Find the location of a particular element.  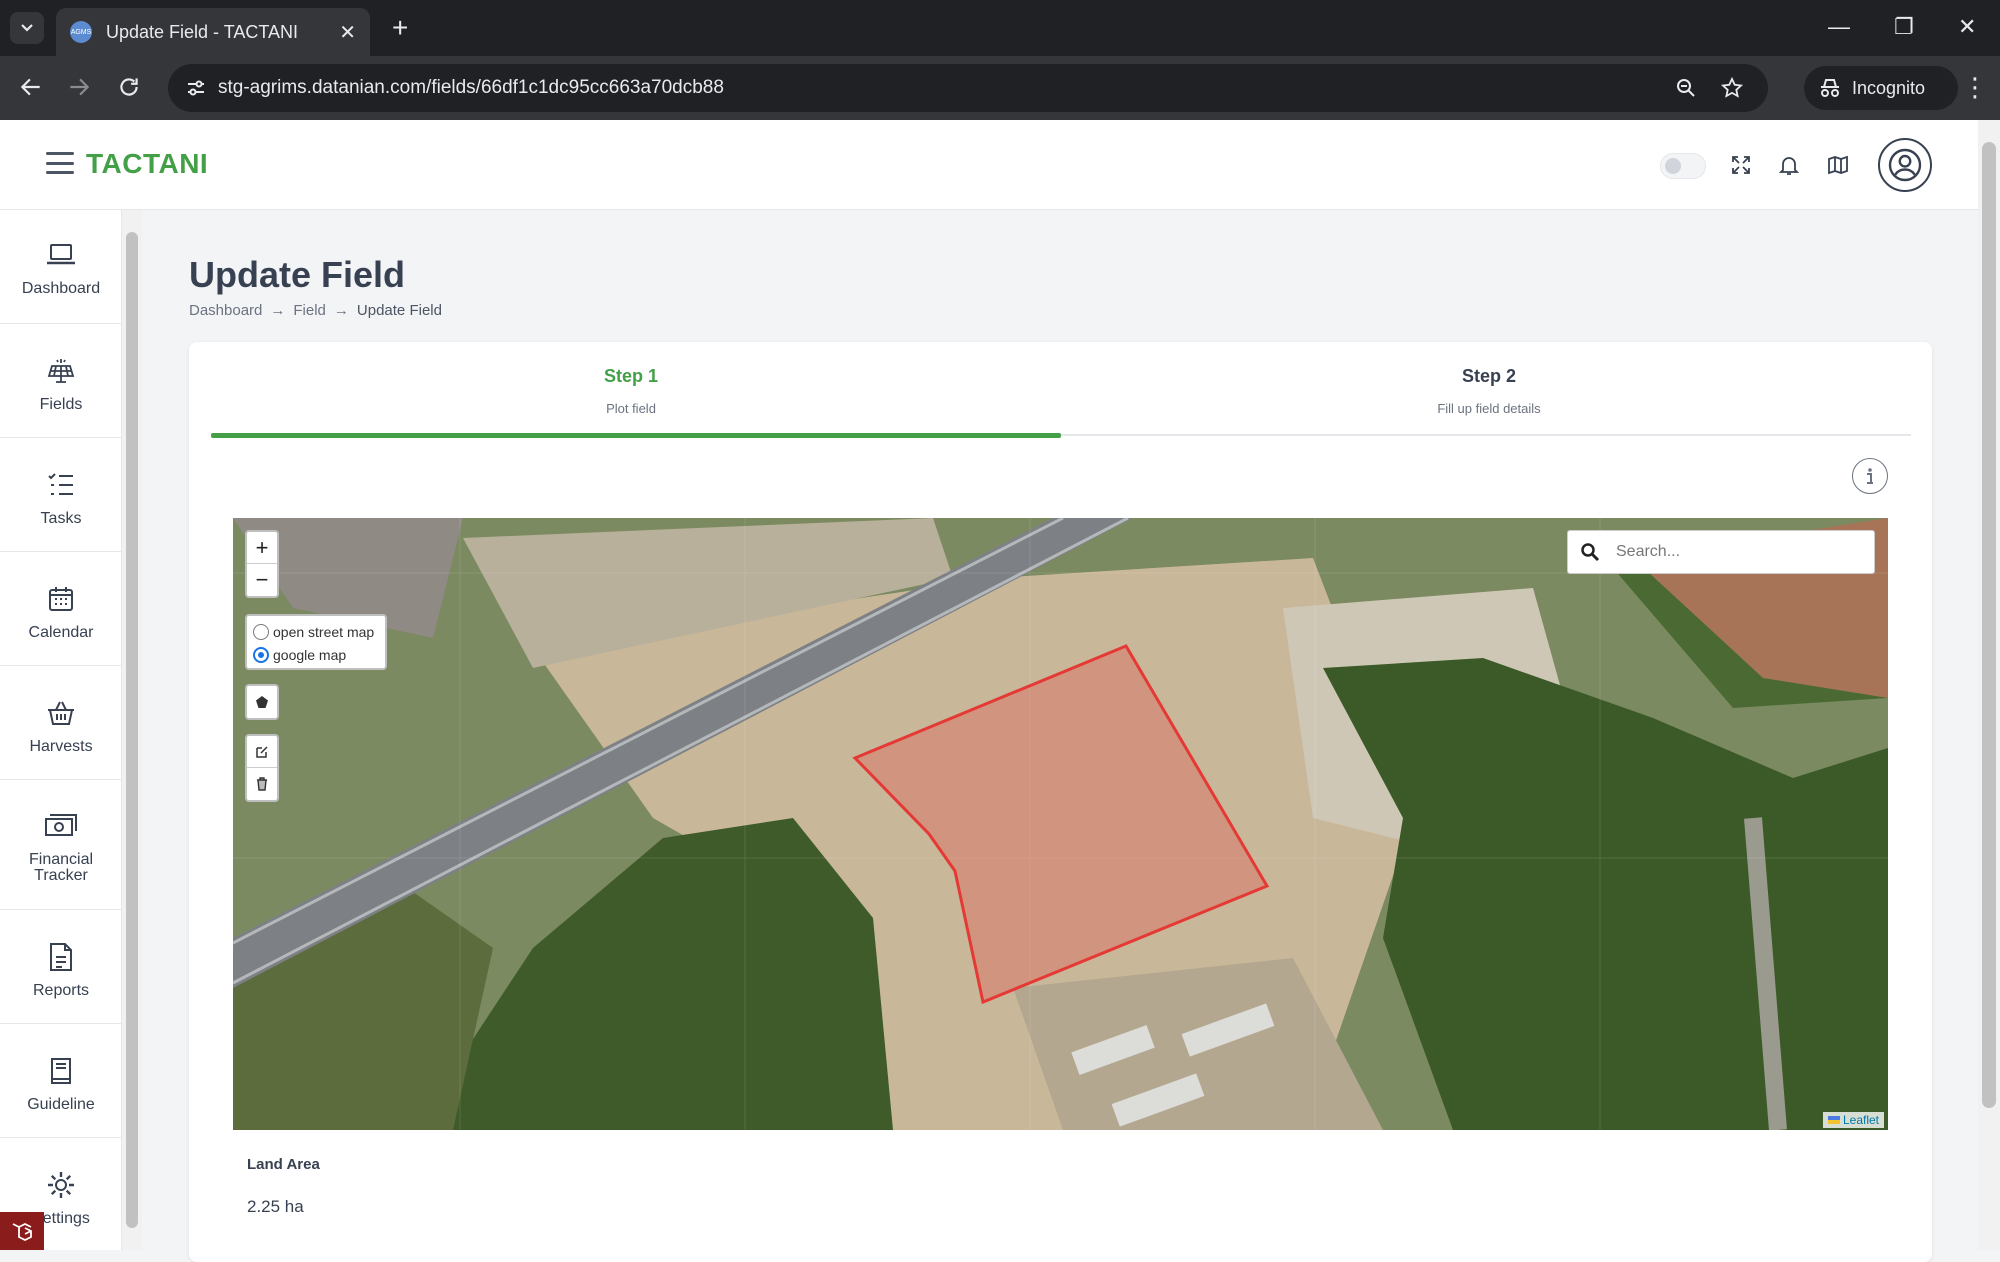

fullscreen-icon is located at coordinates (1741, 165).